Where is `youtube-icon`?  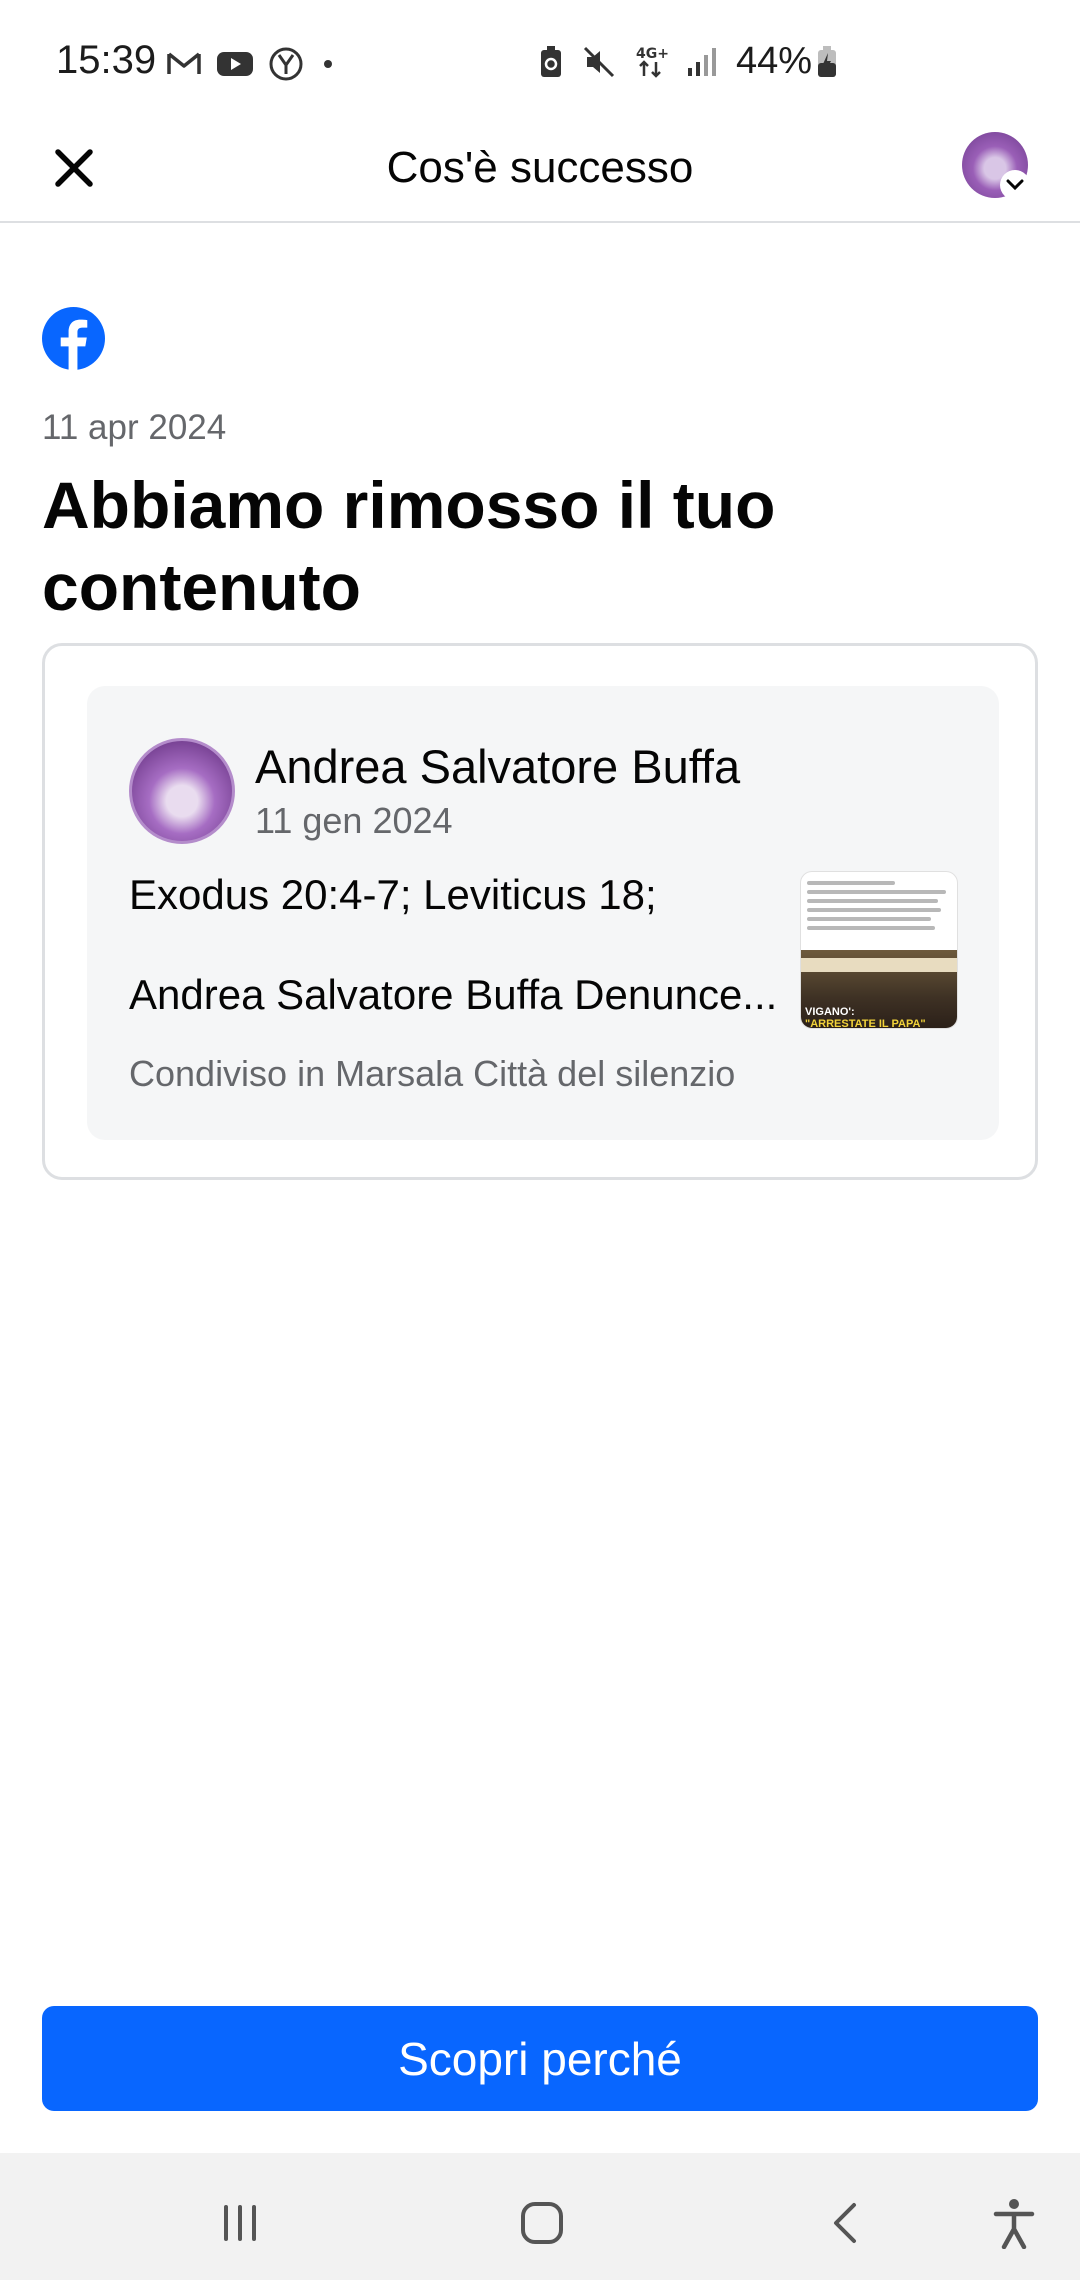
youtube-icon is located at coordinates (235, 64).